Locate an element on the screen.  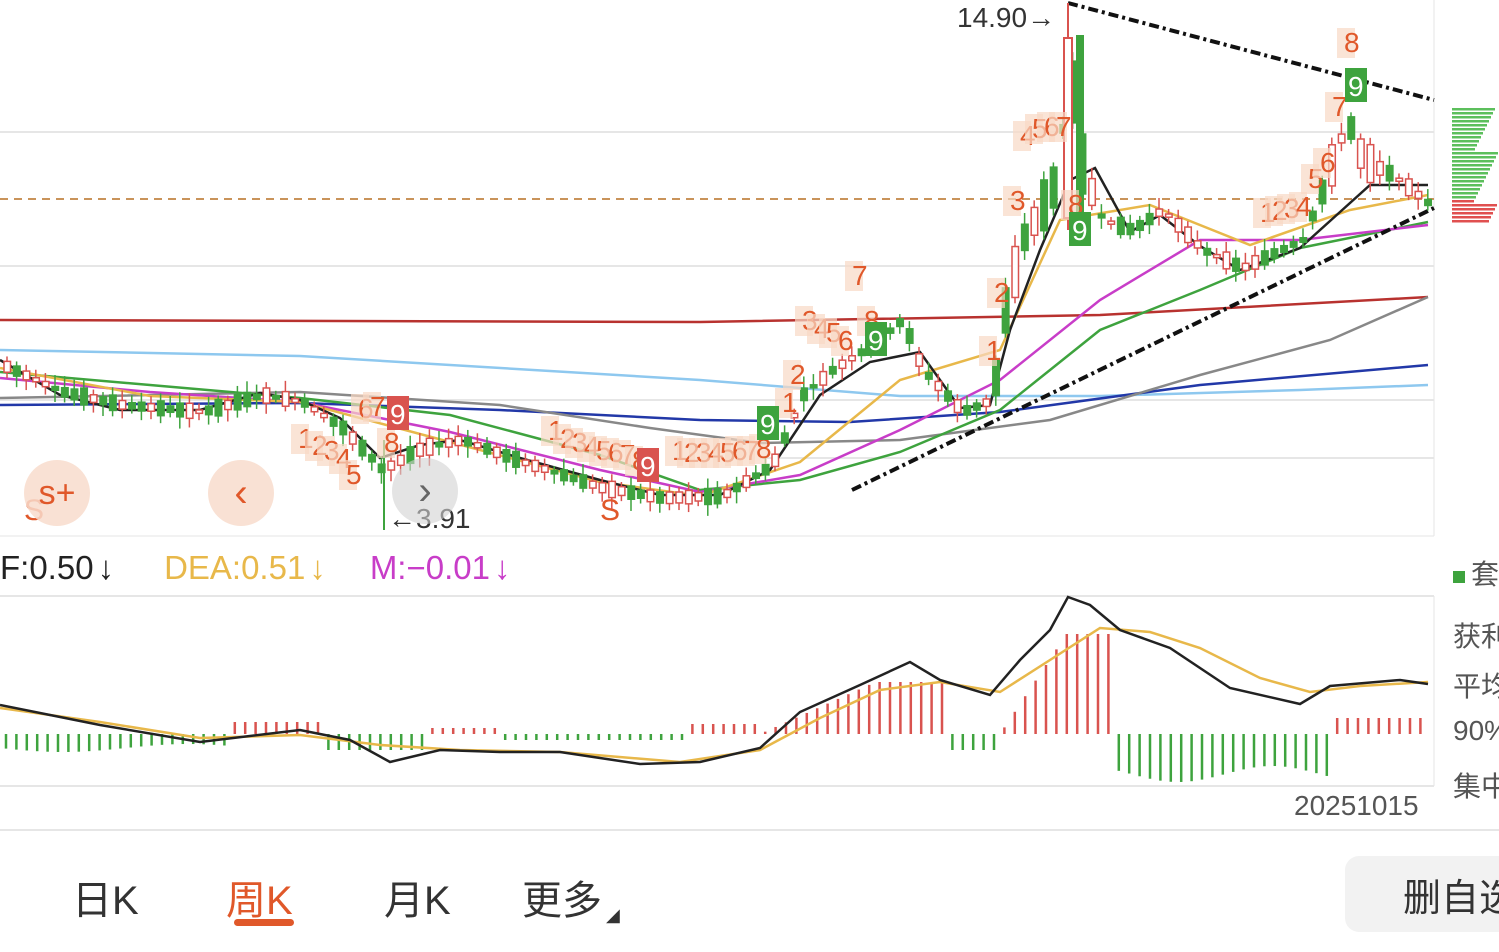
m-value: M:−0.01 is located at coordinates (429, 567).